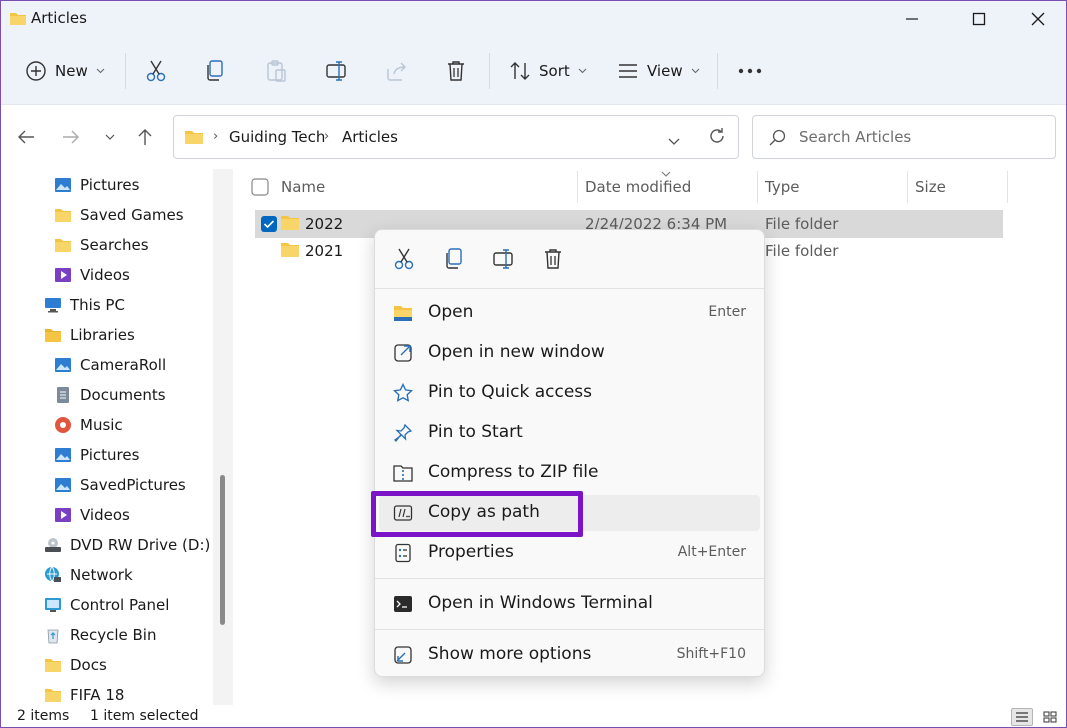  I want to click on close-button, so click(1038, 19).